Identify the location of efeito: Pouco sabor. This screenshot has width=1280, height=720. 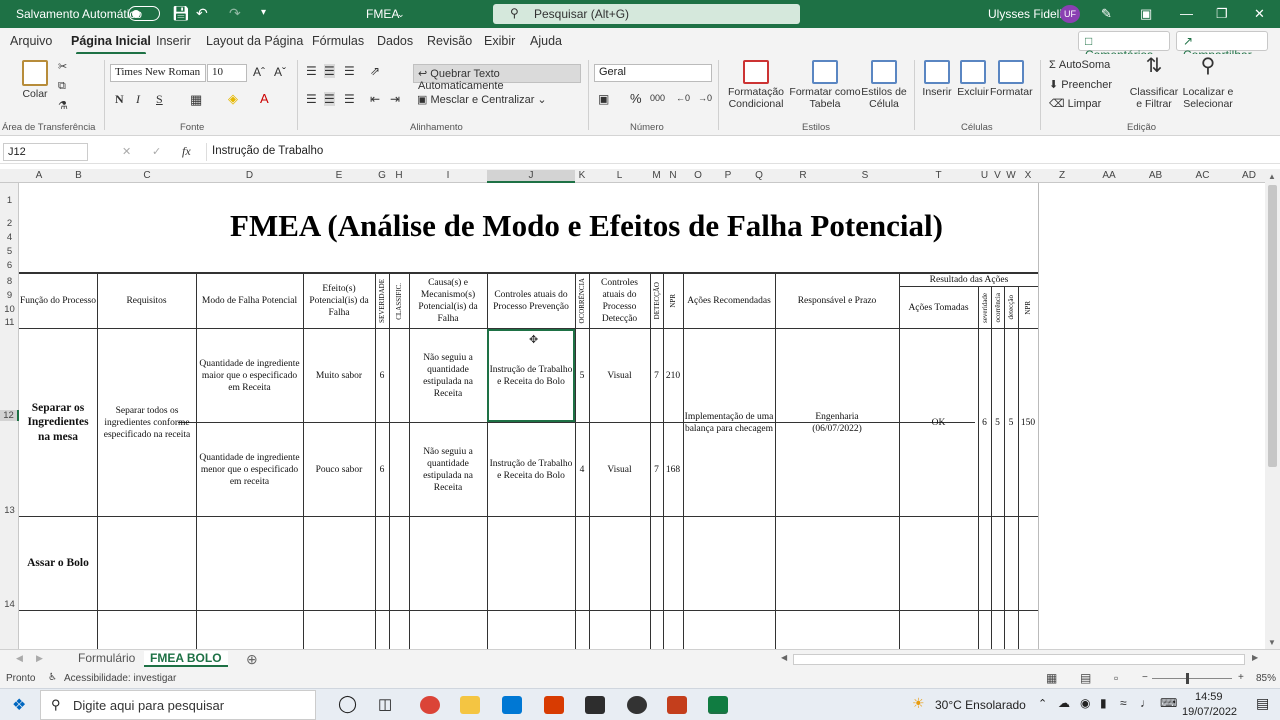
(339, 469).